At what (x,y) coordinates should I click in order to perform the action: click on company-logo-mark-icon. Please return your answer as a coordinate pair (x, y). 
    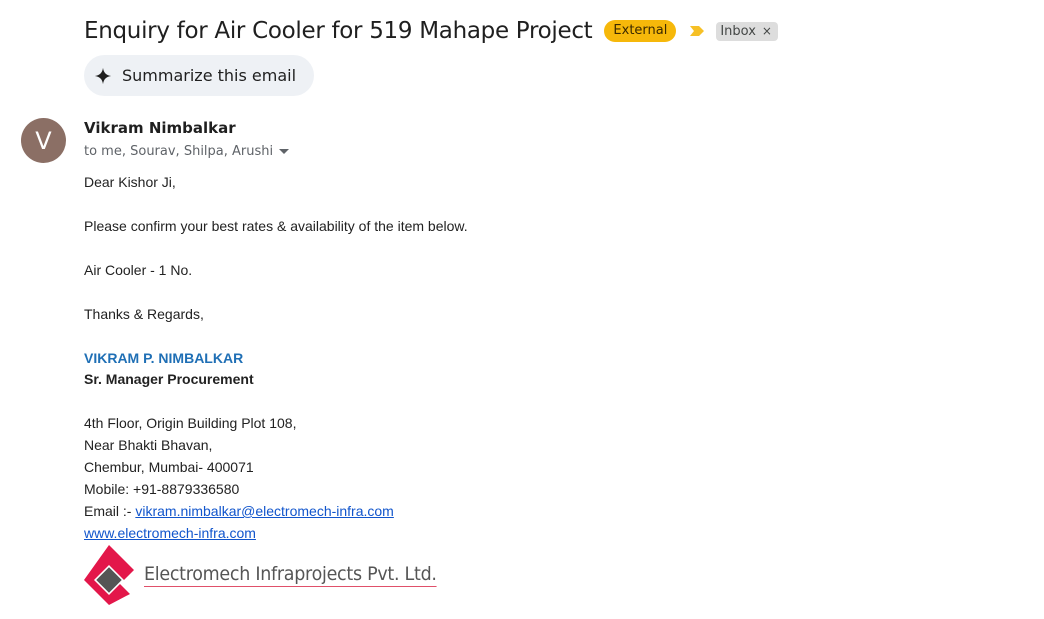
    Looking at the image, I should click on (109, 575).